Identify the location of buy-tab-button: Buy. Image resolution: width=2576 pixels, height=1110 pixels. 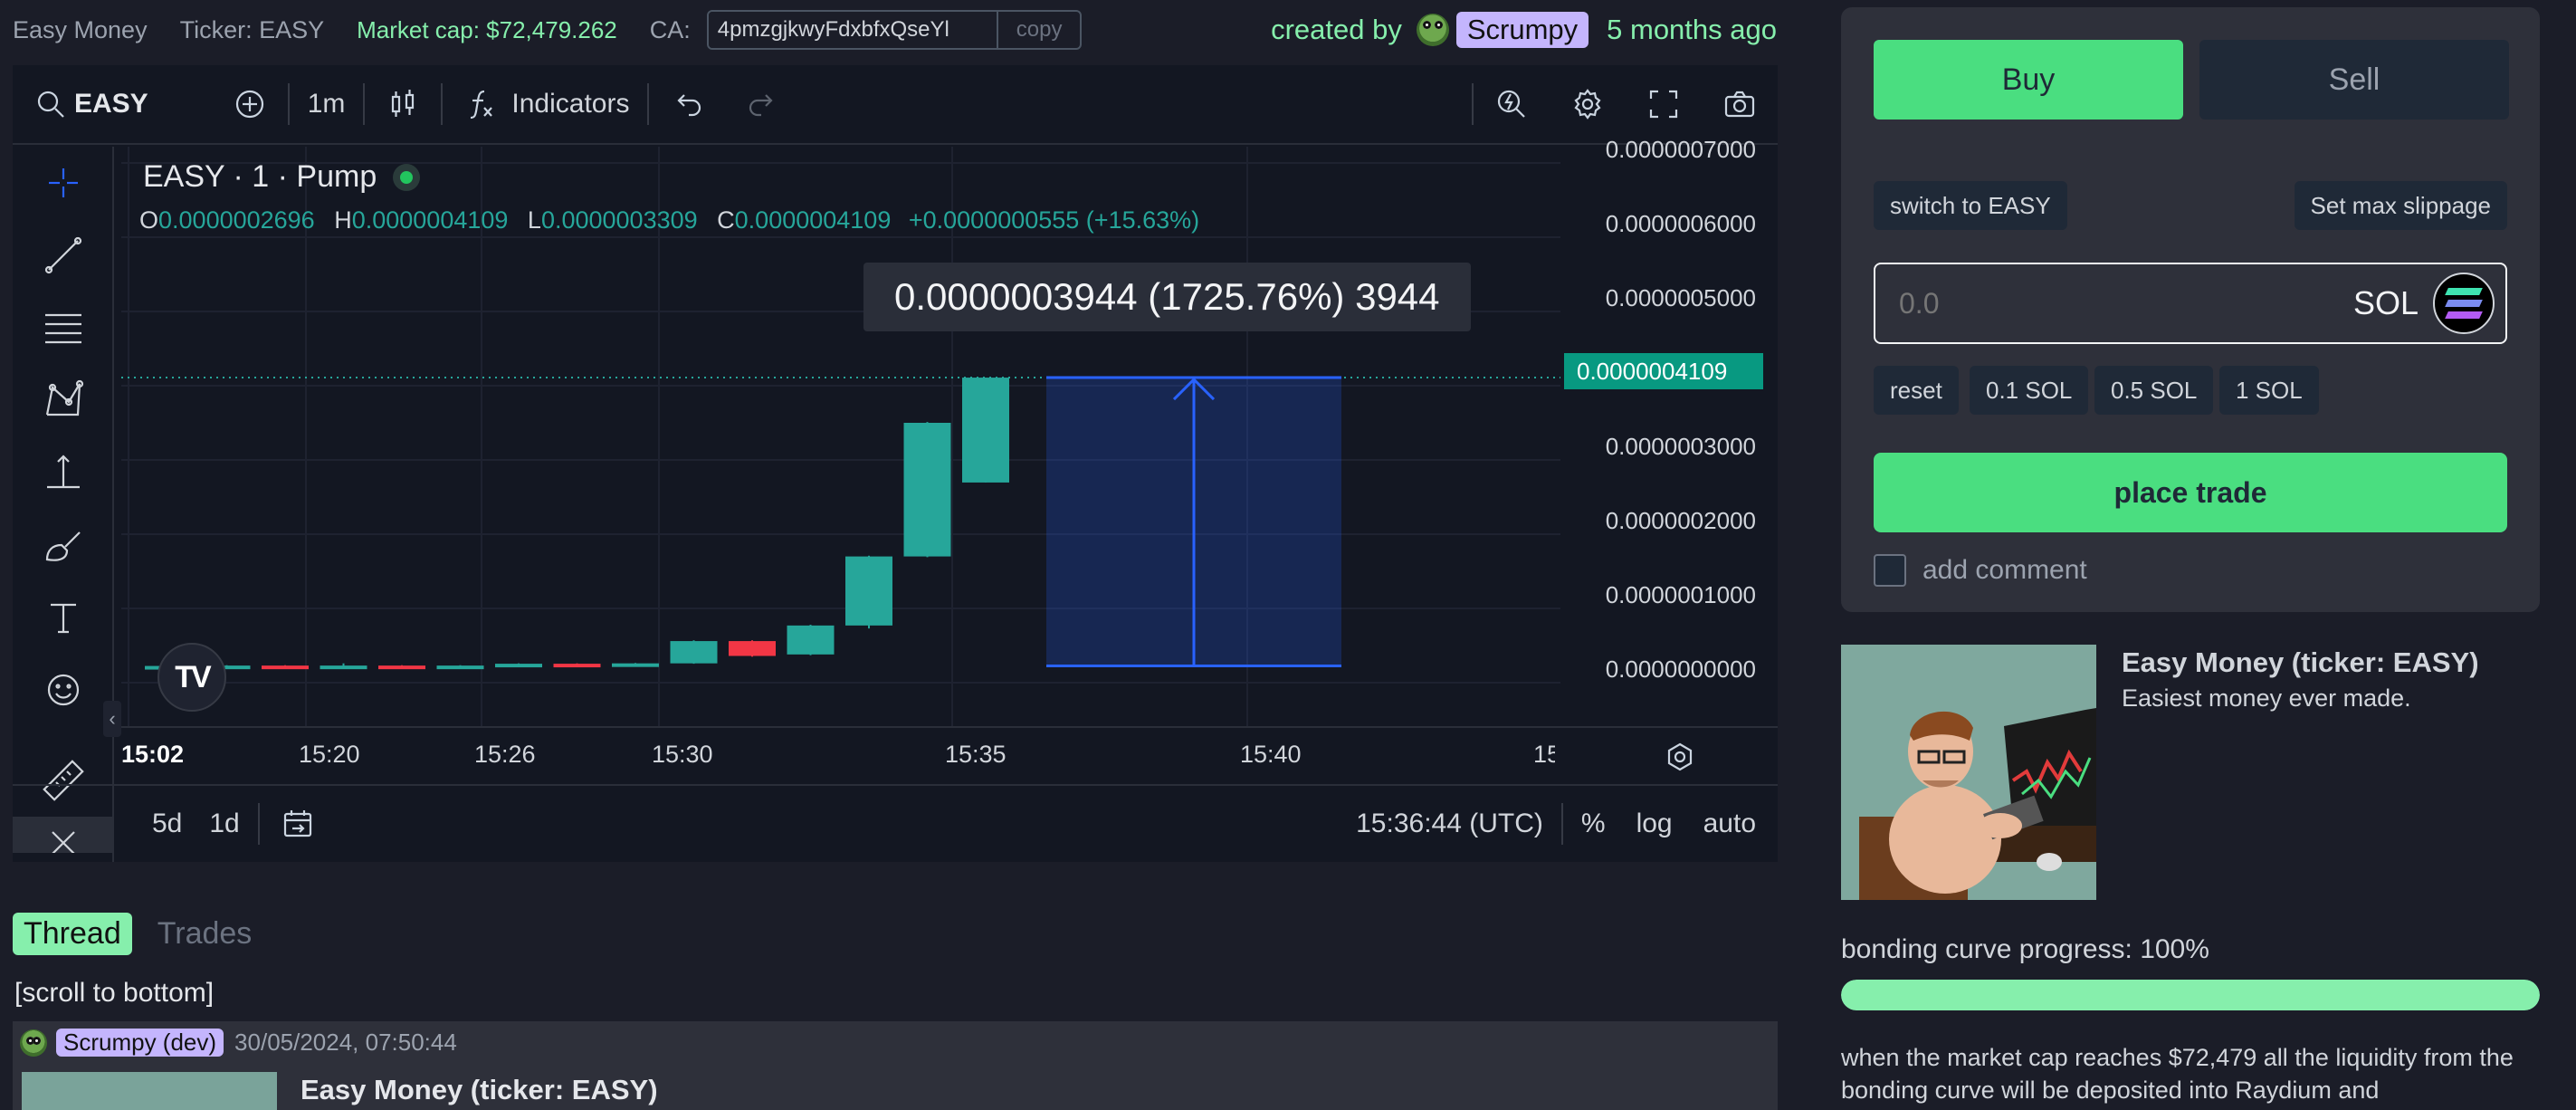
(2029, 80).